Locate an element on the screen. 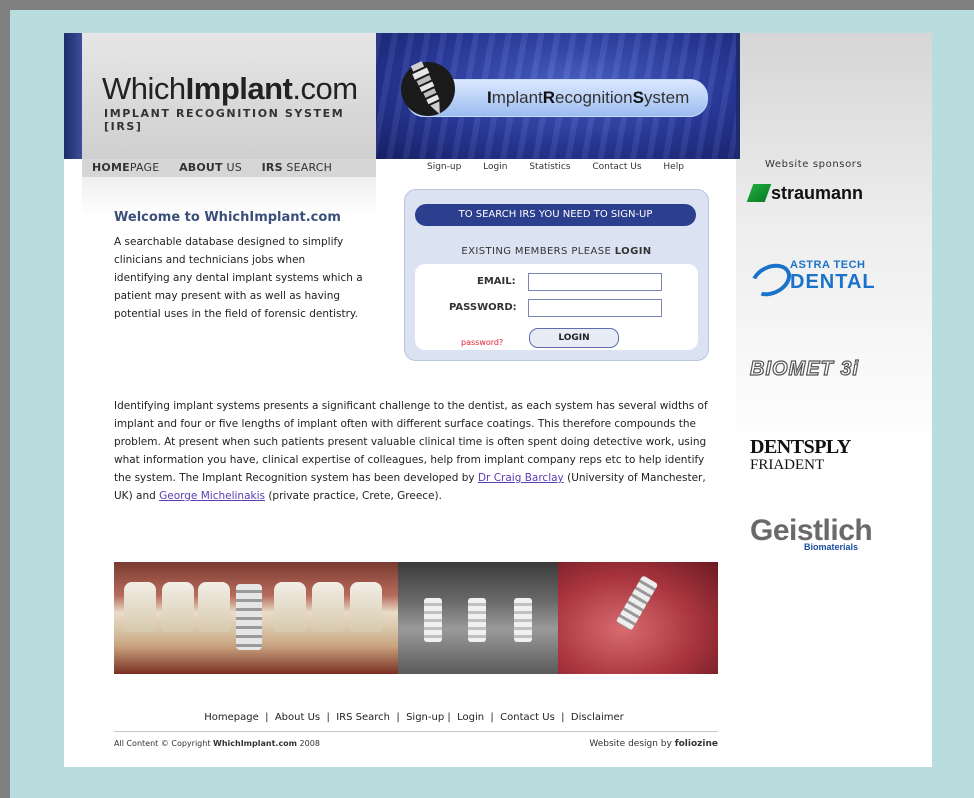 The height and width of the screenshot is (798, 974). footer-link-about-us: About Us is located at coordinates (297, 717).